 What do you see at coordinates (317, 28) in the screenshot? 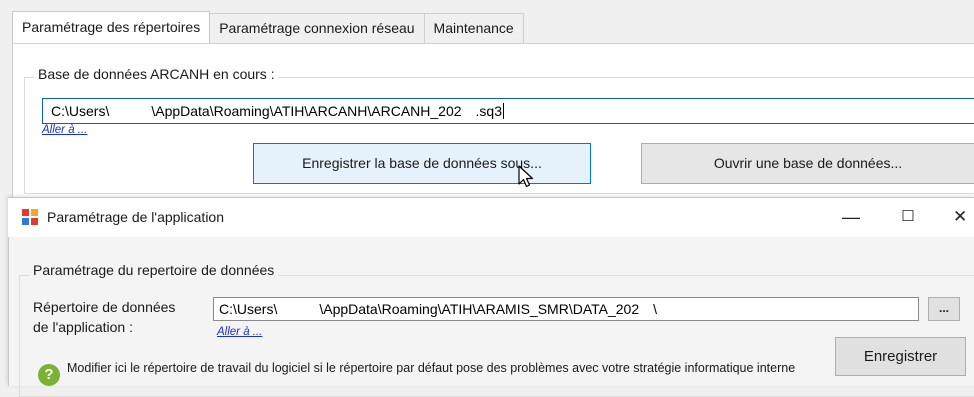
I see `tab-network-settings: Paramétrage connexion réseau` at bounding box center [317, 28].